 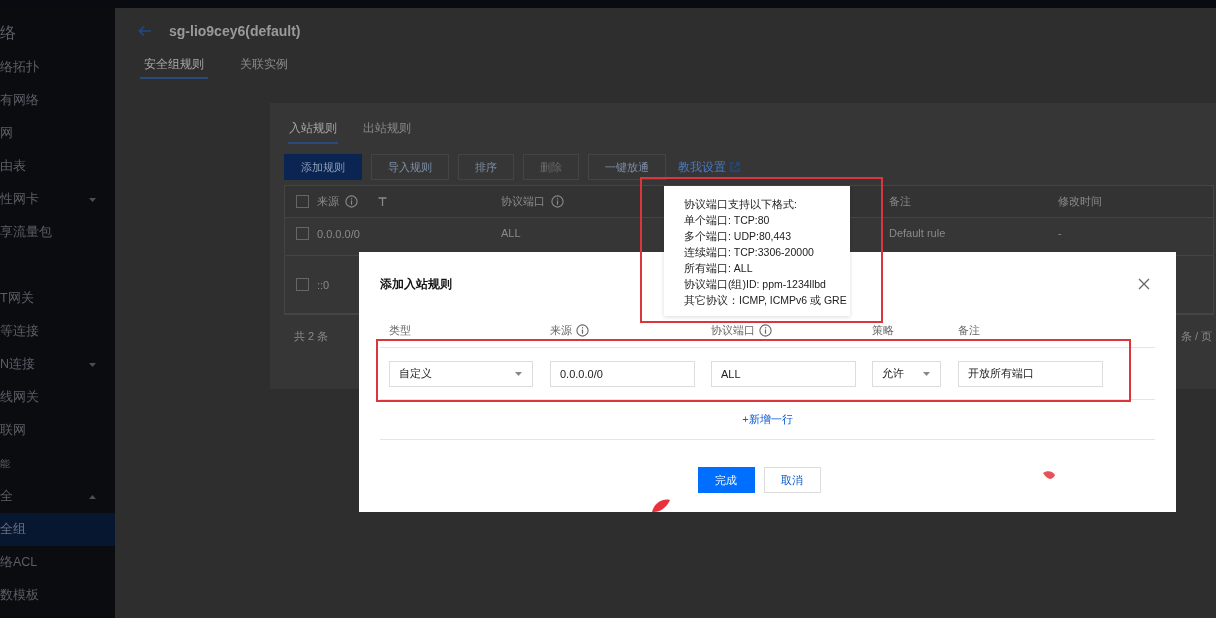 I want to click on sidebar-item: 等连接, so click(x=57, y=331).